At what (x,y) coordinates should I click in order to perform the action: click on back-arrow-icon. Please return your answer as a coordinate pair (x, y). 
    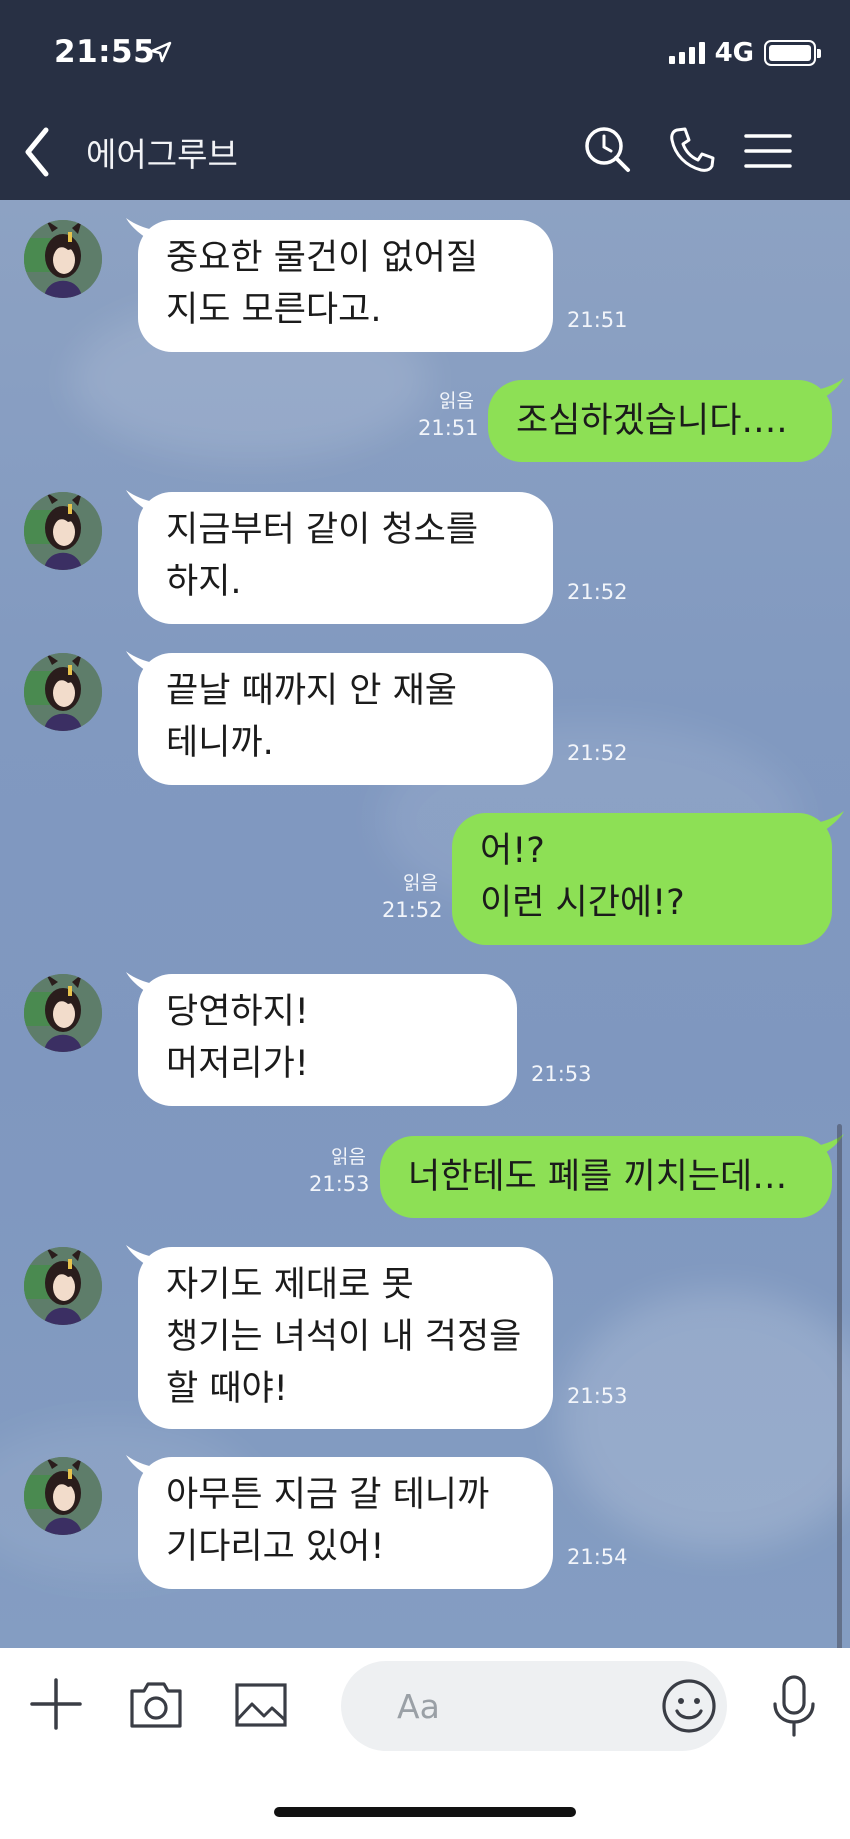
    Looking at the image, I should click on (38, 152).